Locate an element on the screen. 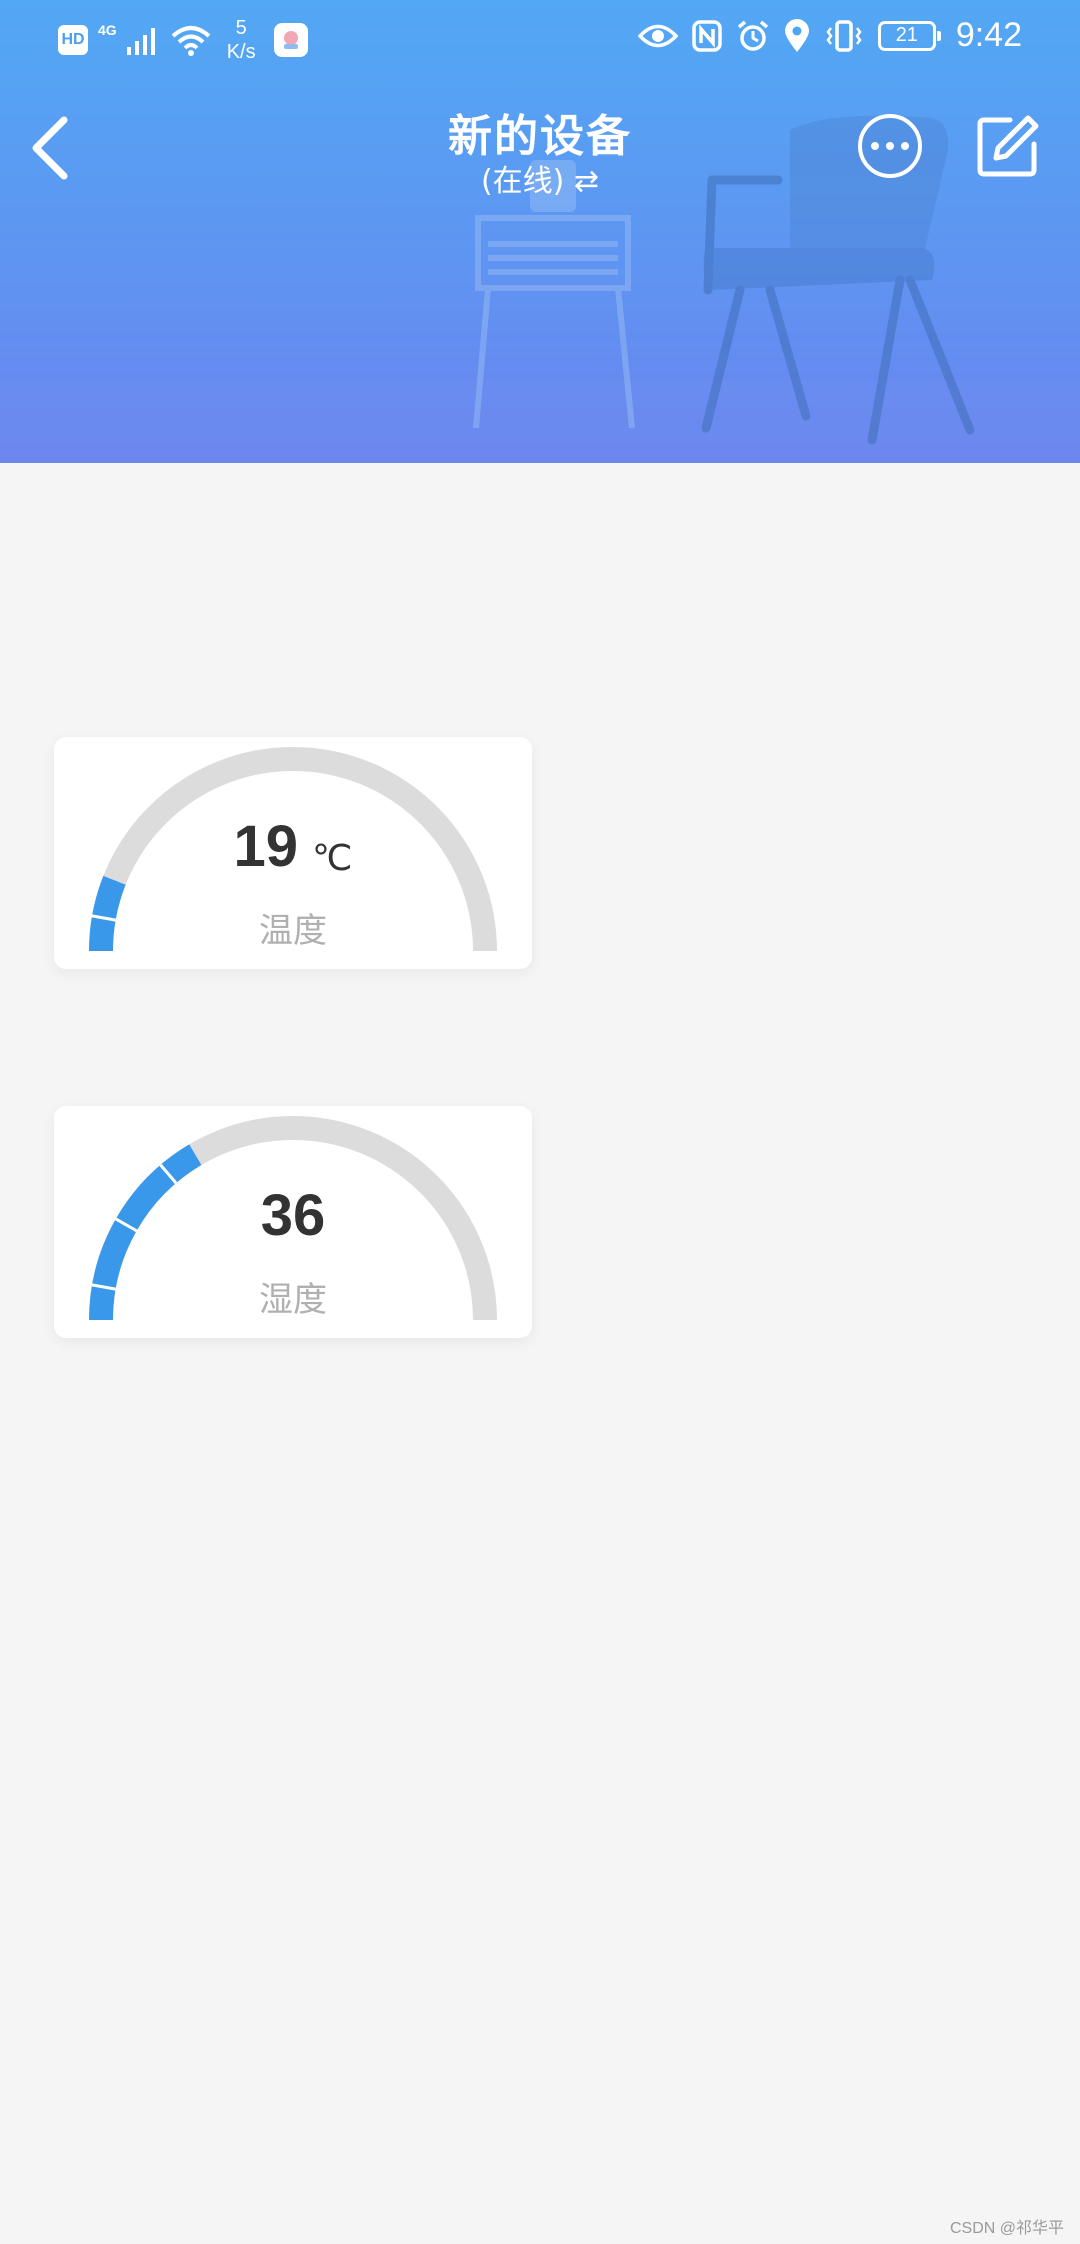  battery-indicator: 21 is located at coordinates (909, 35).